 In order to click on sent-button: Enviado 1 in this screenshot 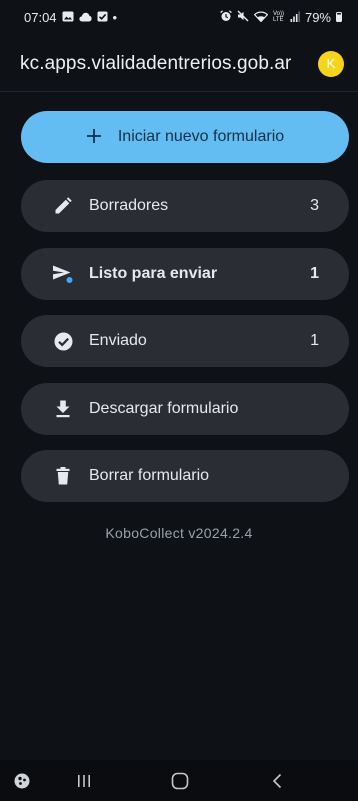, I will do `click(185, 341)`.